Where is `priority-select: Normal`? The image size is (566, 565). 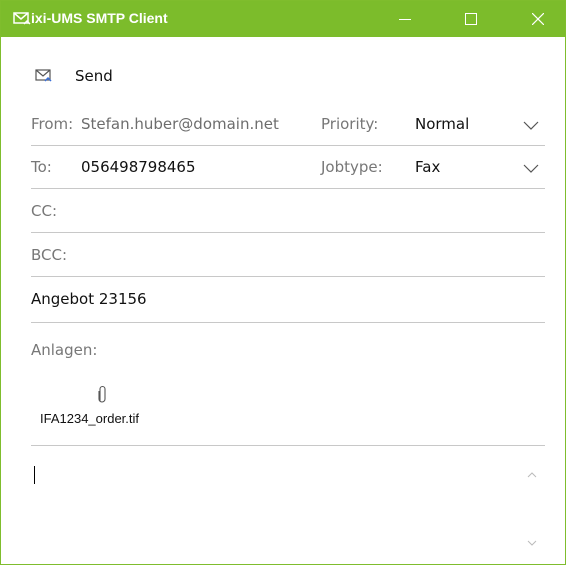
priority-select: Normal is located at coordinates (442, 124).